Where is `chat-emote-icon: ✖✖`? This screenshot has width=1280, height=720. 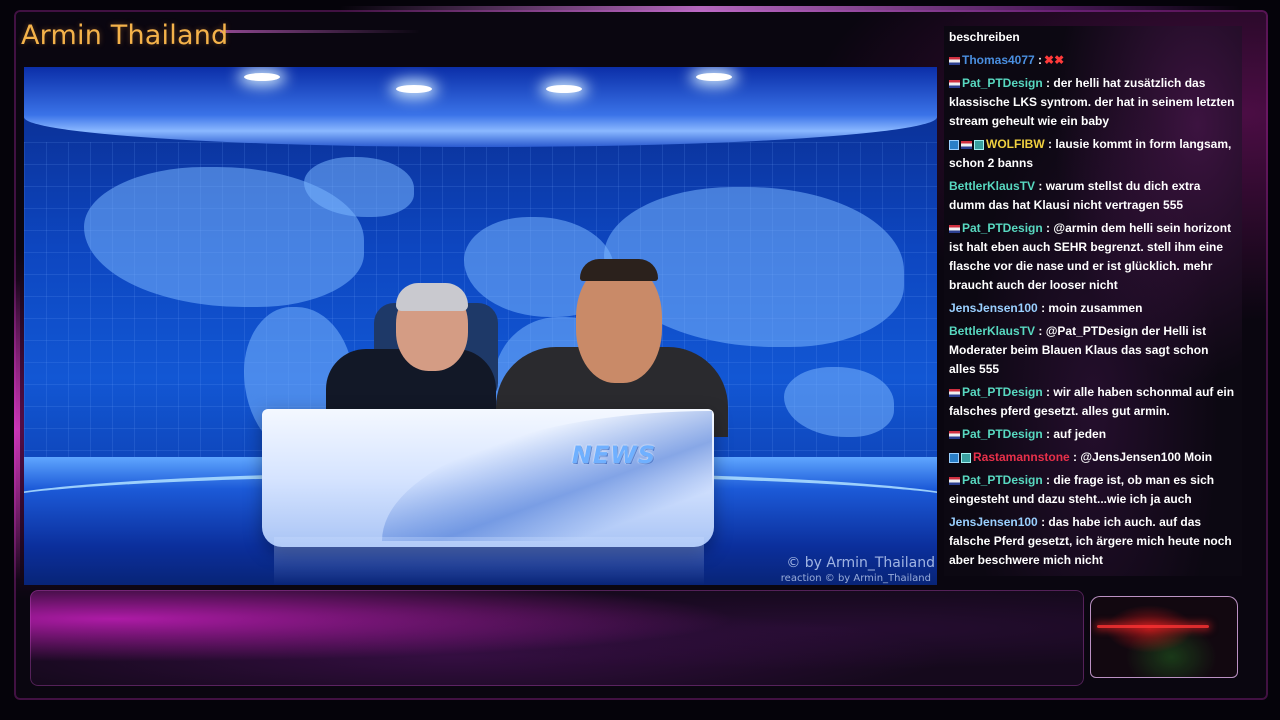 chat-emote-icon: ✖✖ is located at coordinates (1054, 60).